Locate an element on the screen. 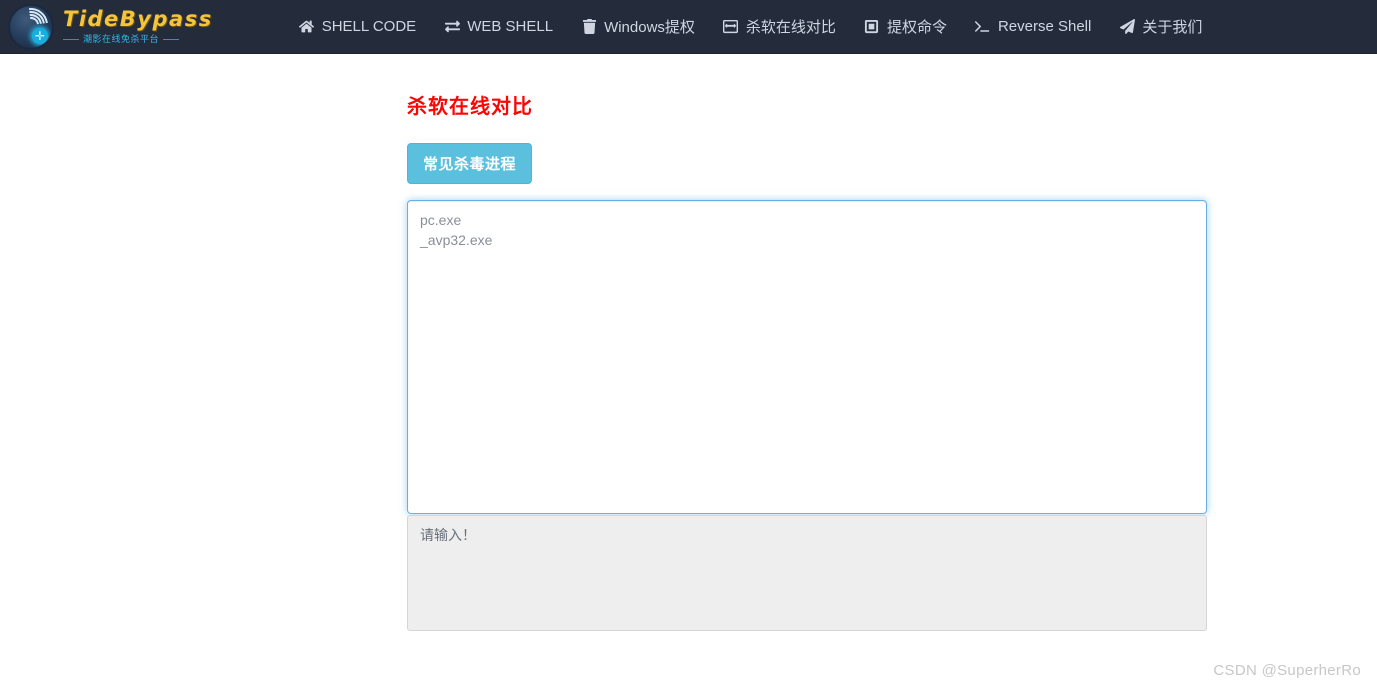 The image size is (1377, 693). arrows-left-right-box-icon is located at coordinates (731, 27).